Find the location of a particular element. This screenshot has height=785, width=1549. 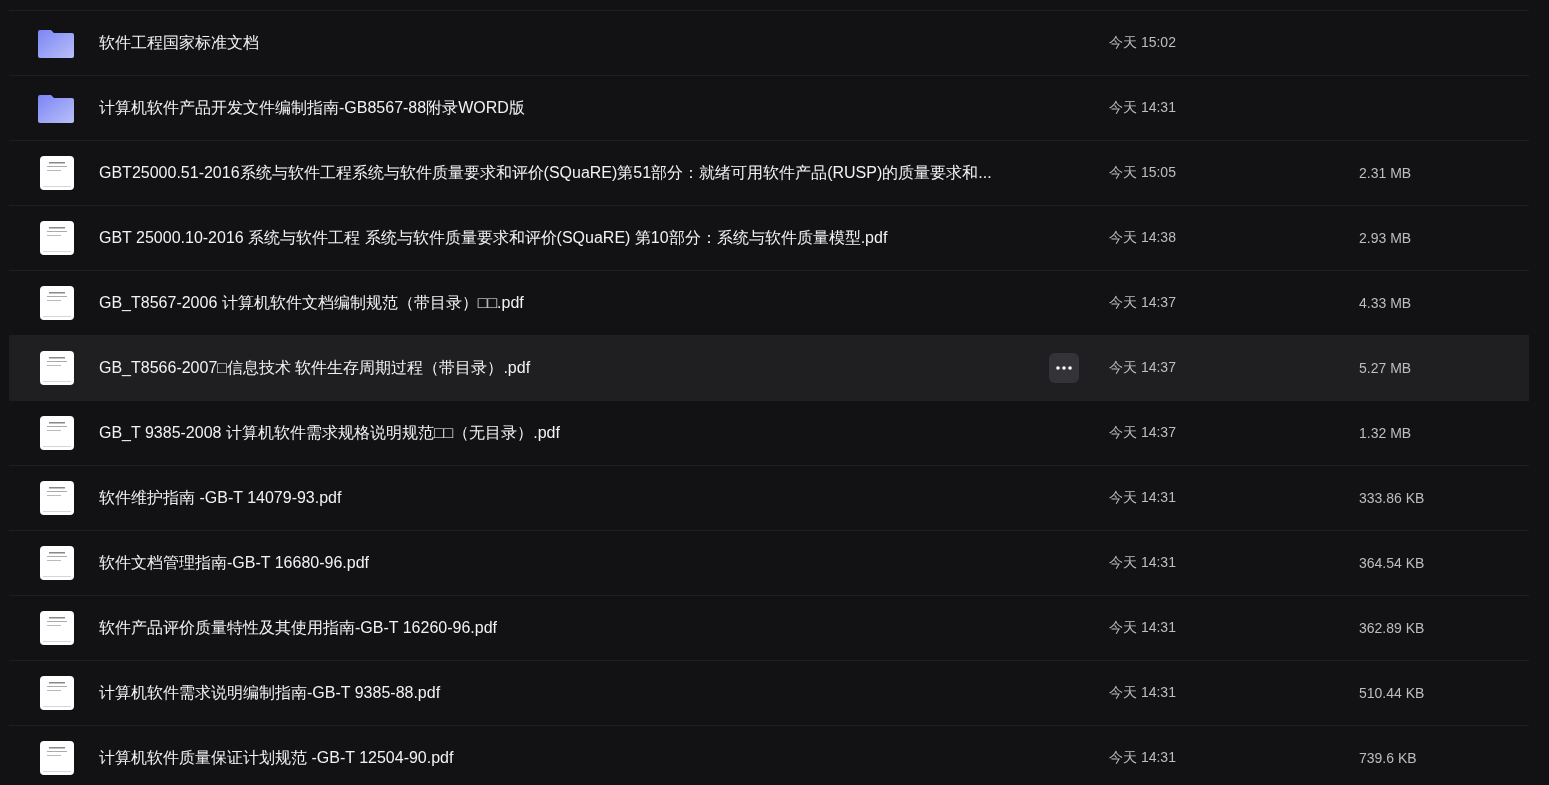

file-size: 2.31 MB is located at coordinates (1385, 173).